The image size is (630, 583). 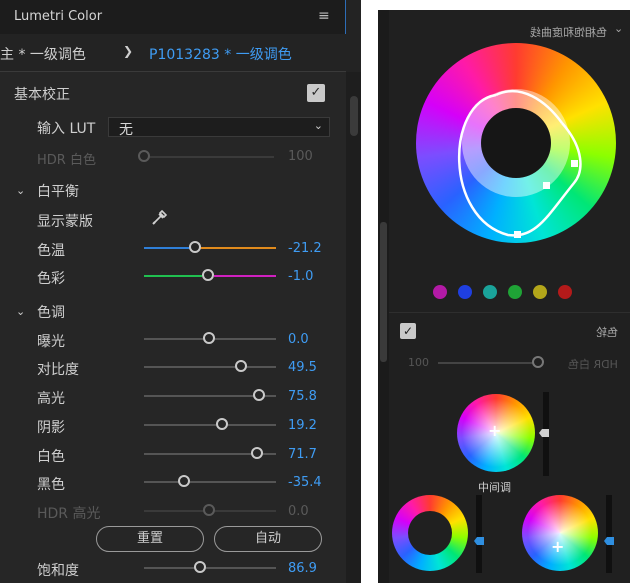 What do you see at coordinates (490, 292) in the screenshot?
I see `swatch-cyan` at bounding box center [490, 292].